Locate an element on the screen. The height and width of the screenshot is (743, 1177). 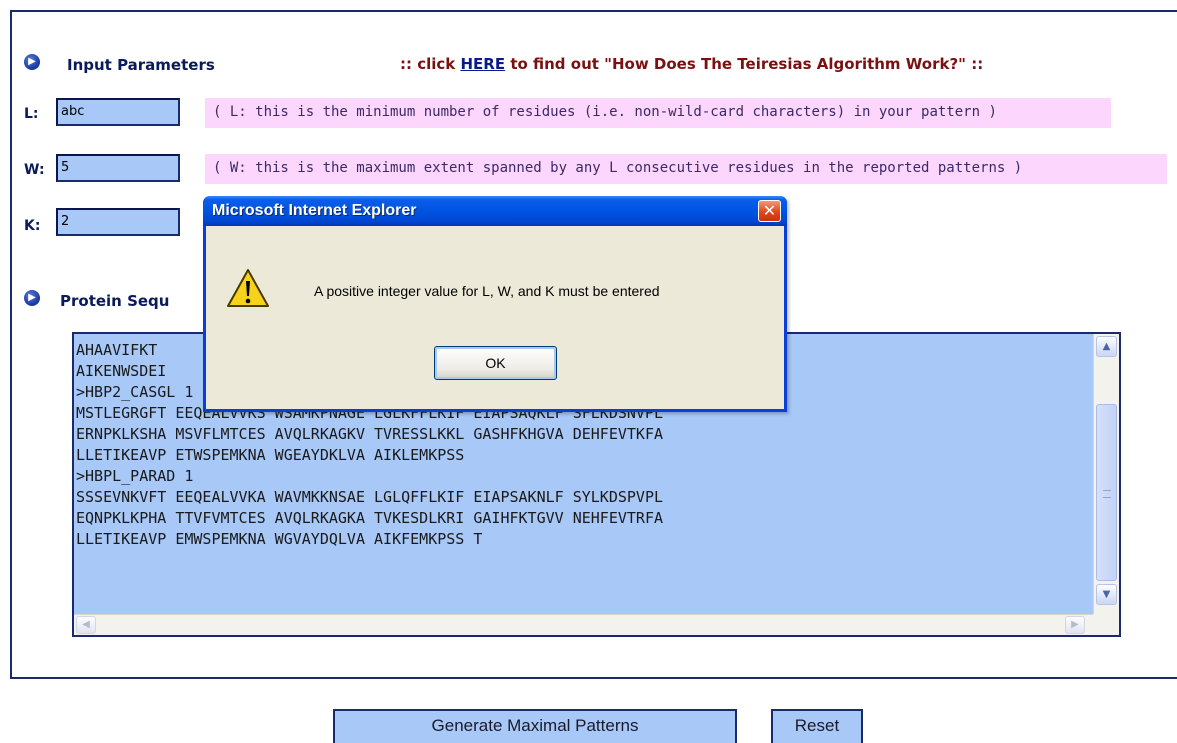
dialog-title: Microsoft Internet Explorer is located at coordinates (314, 210).